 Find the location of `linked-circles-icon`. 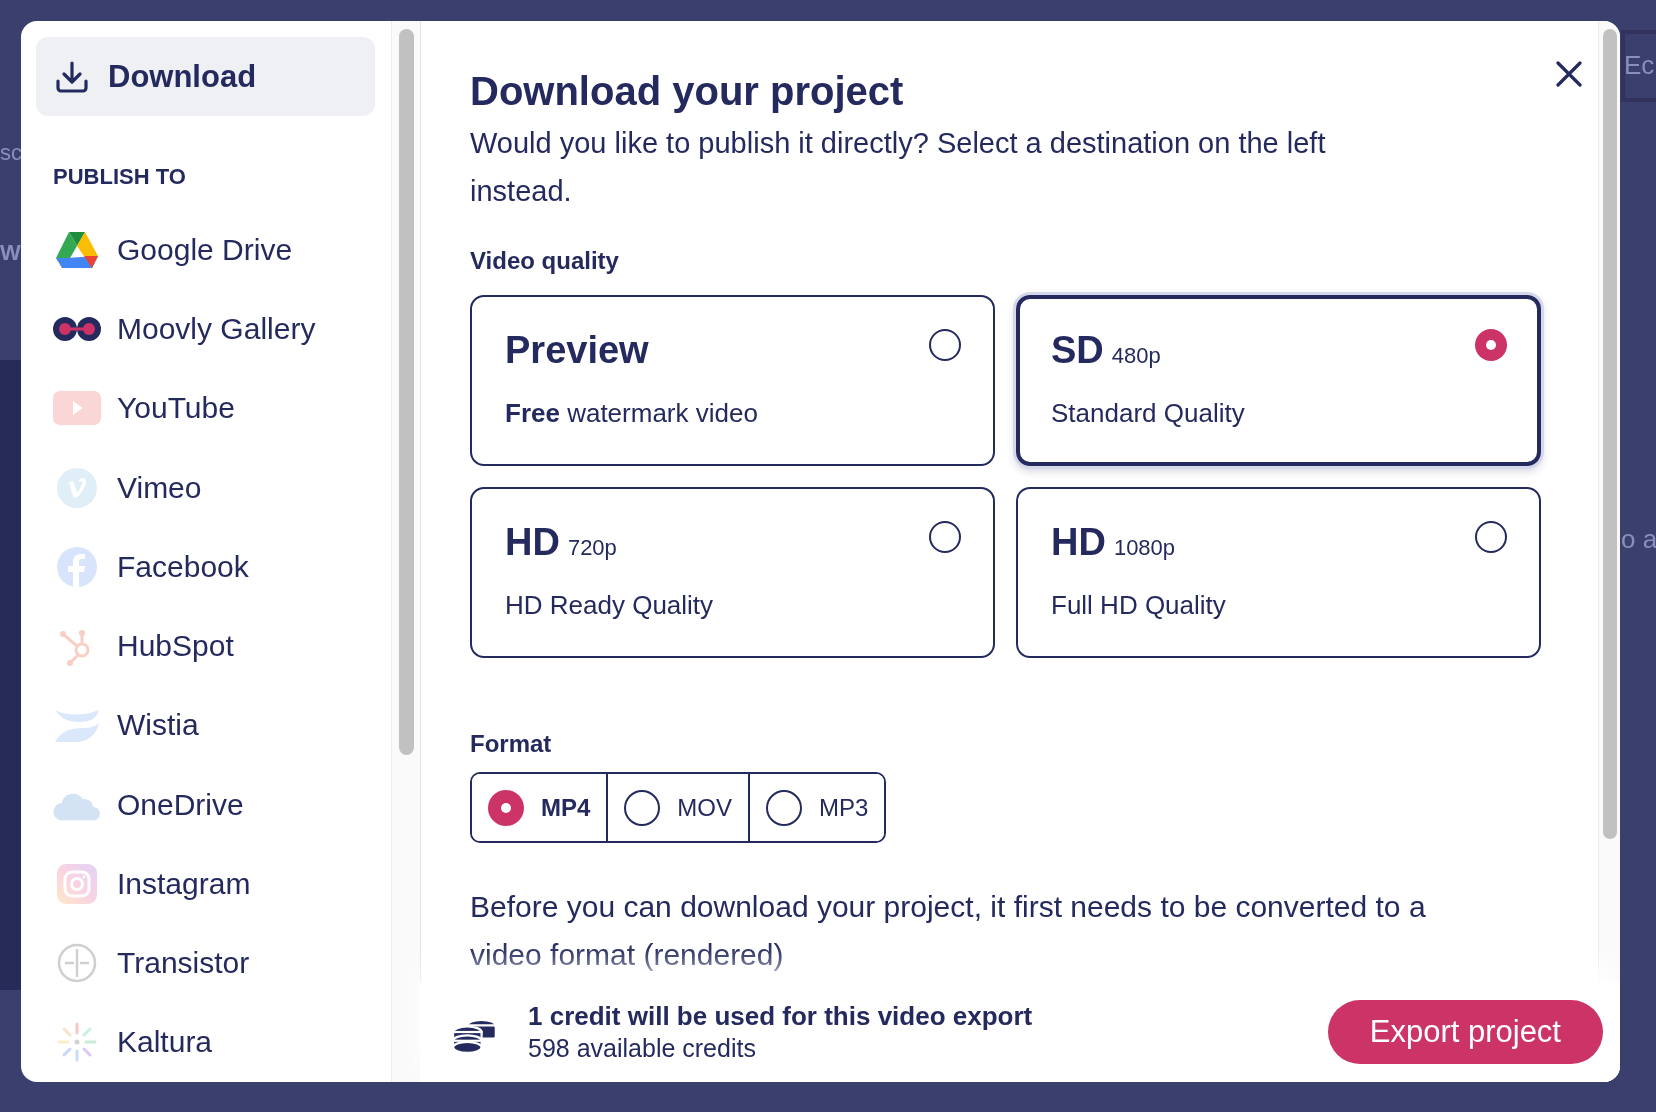

linked-circles-icon is located at coordinates (77, 329).